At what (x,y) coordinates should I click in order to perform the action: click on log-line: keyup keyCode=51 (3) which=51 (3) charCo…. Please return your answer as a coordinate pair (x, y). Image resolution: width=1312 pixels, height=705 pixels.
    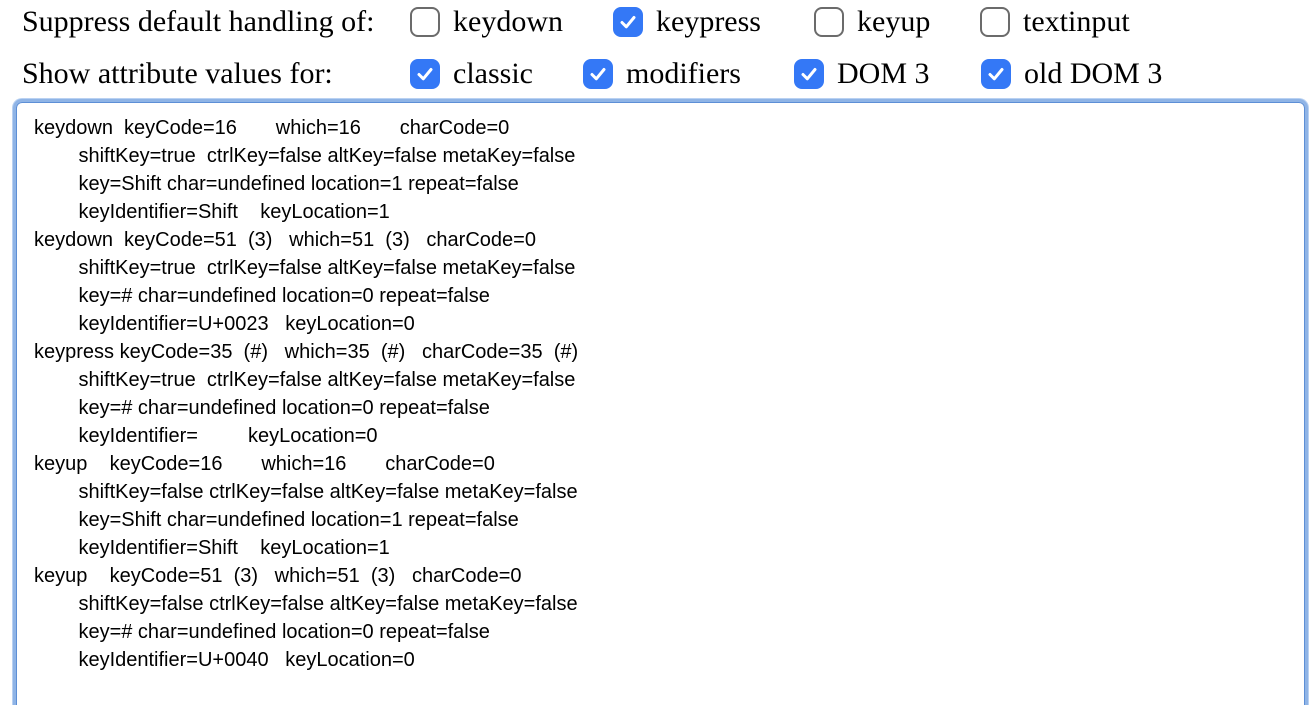
    Looking at the image, I should click on (278, 576).